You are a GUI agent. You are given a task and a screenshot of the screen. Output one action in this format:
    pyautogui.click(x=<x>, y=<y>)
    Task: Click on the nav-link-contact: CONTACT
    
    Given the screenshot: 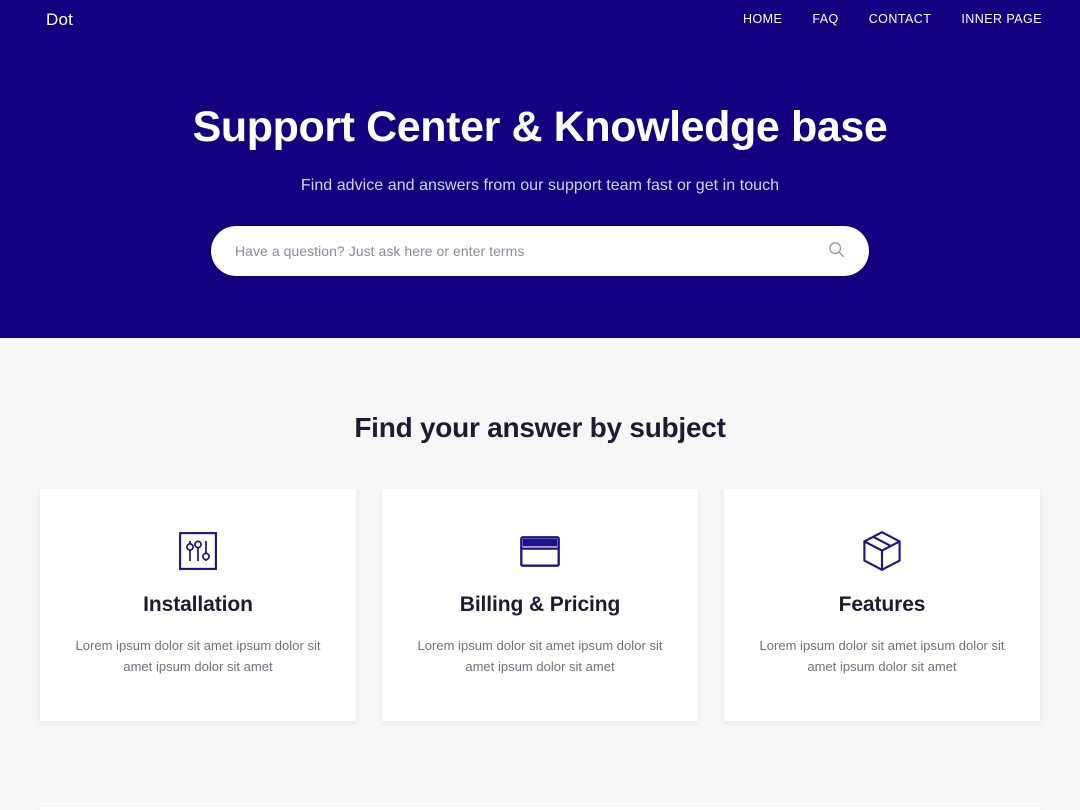 What is the action you would take?
    pyautogui.click(x=900, y=19)
    